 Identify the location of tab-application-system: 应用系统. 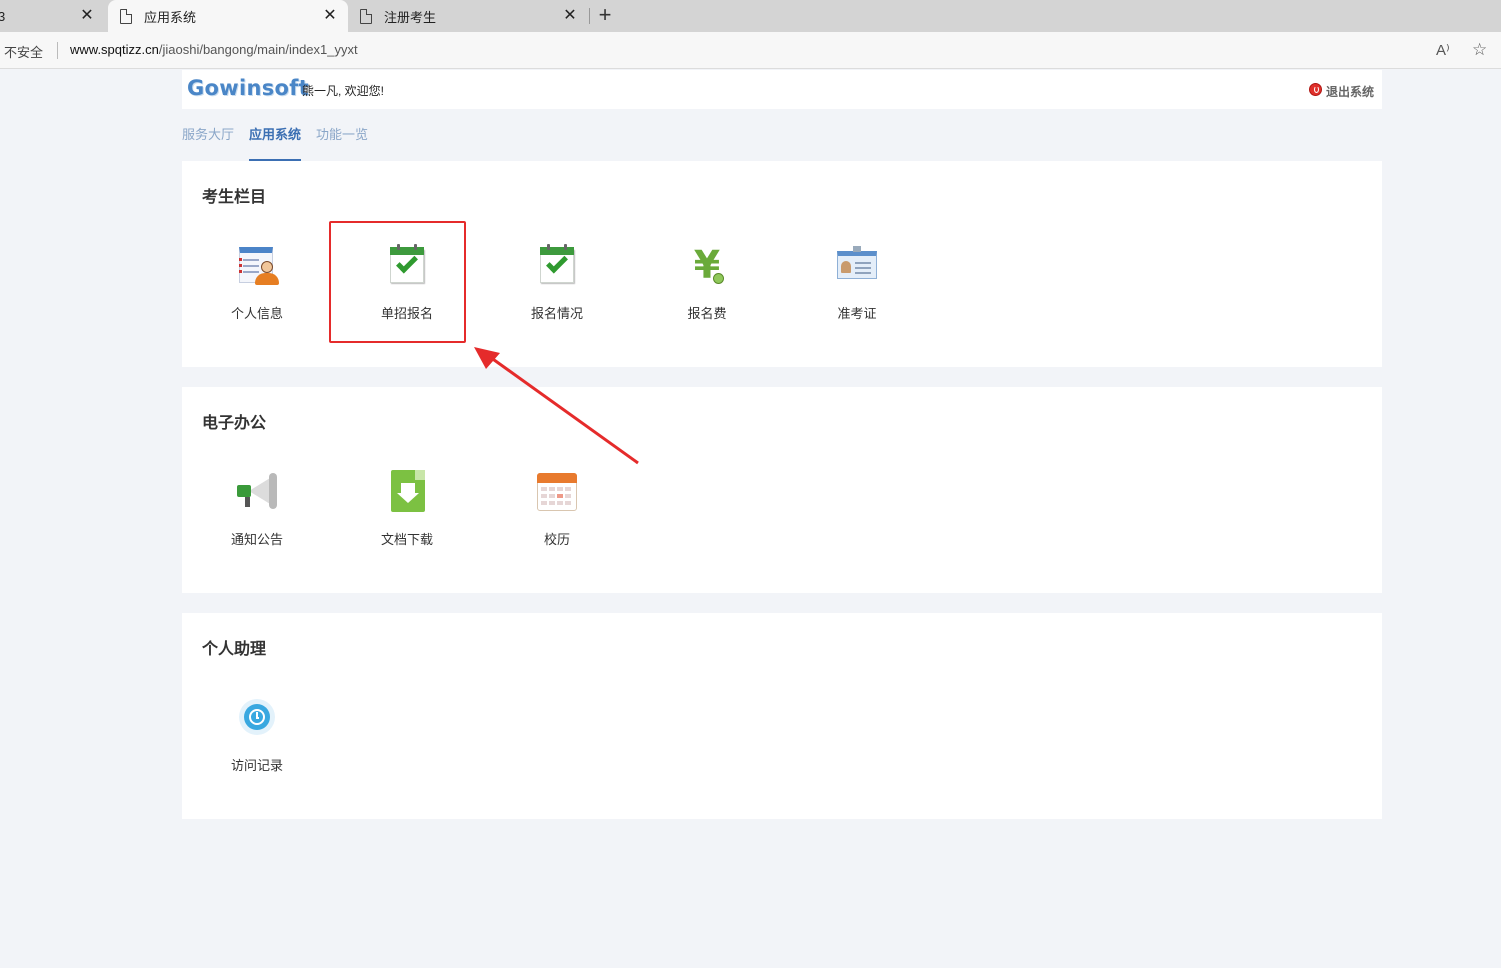
(275, 143).